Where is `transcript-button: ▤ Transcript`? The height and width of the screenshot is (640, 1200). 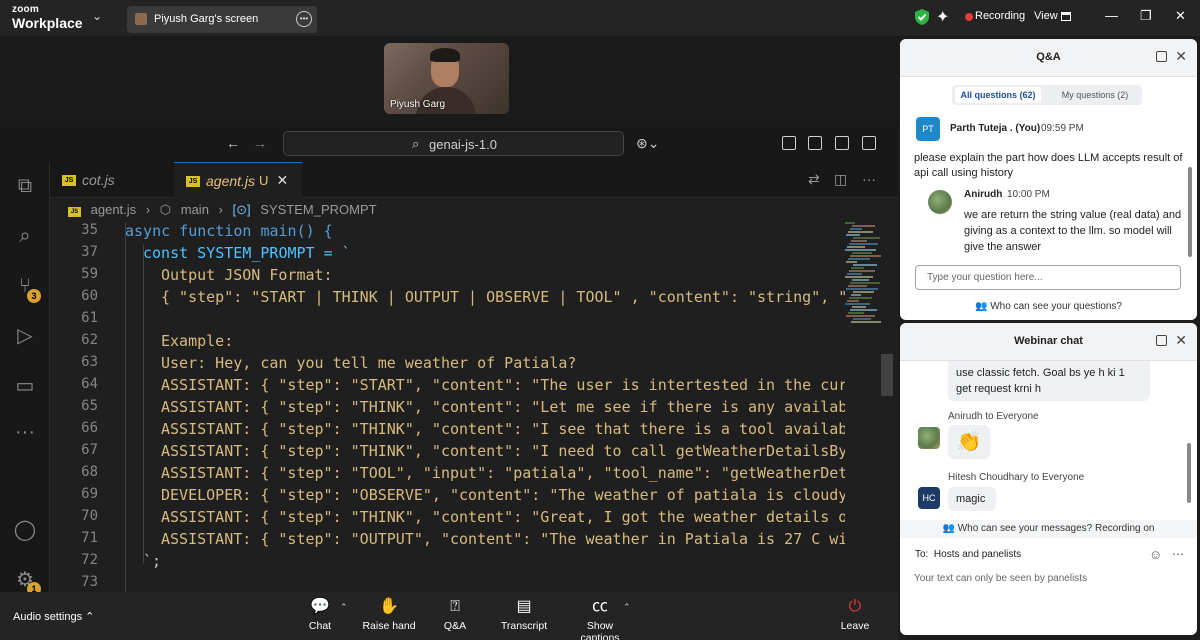
transcript-button: ▤ Transcript is located at coordinates (524, 615).